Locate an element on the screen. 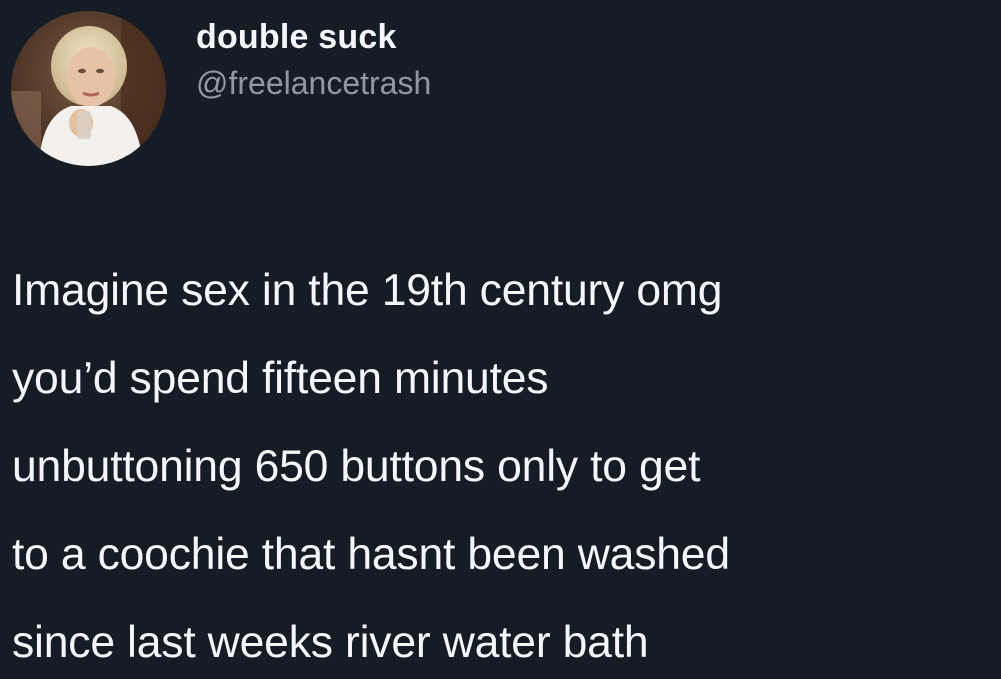 The height and width of the screenshot is (679, 1001). tweet-header: double suck @freelancetrash is located at coordinates (221, 88).